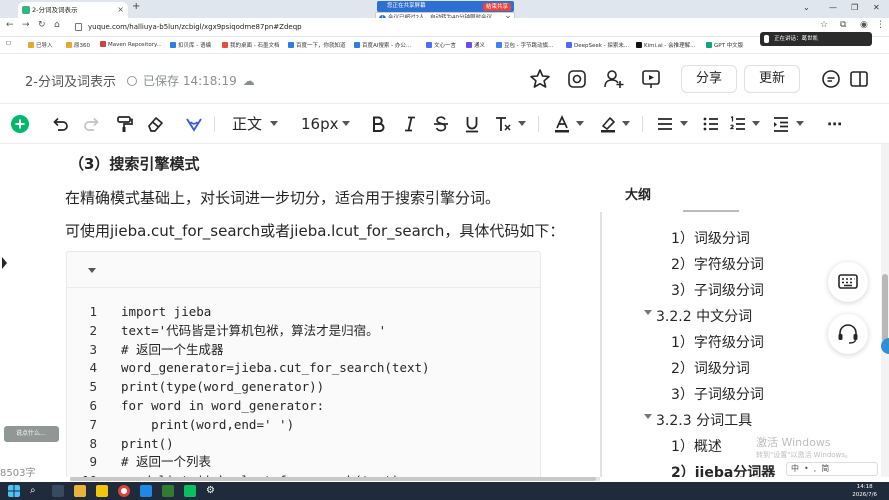  Describe the element at coordinates (475, 45) in the screenshot. I see `bookmark-item: 通义` at that location.